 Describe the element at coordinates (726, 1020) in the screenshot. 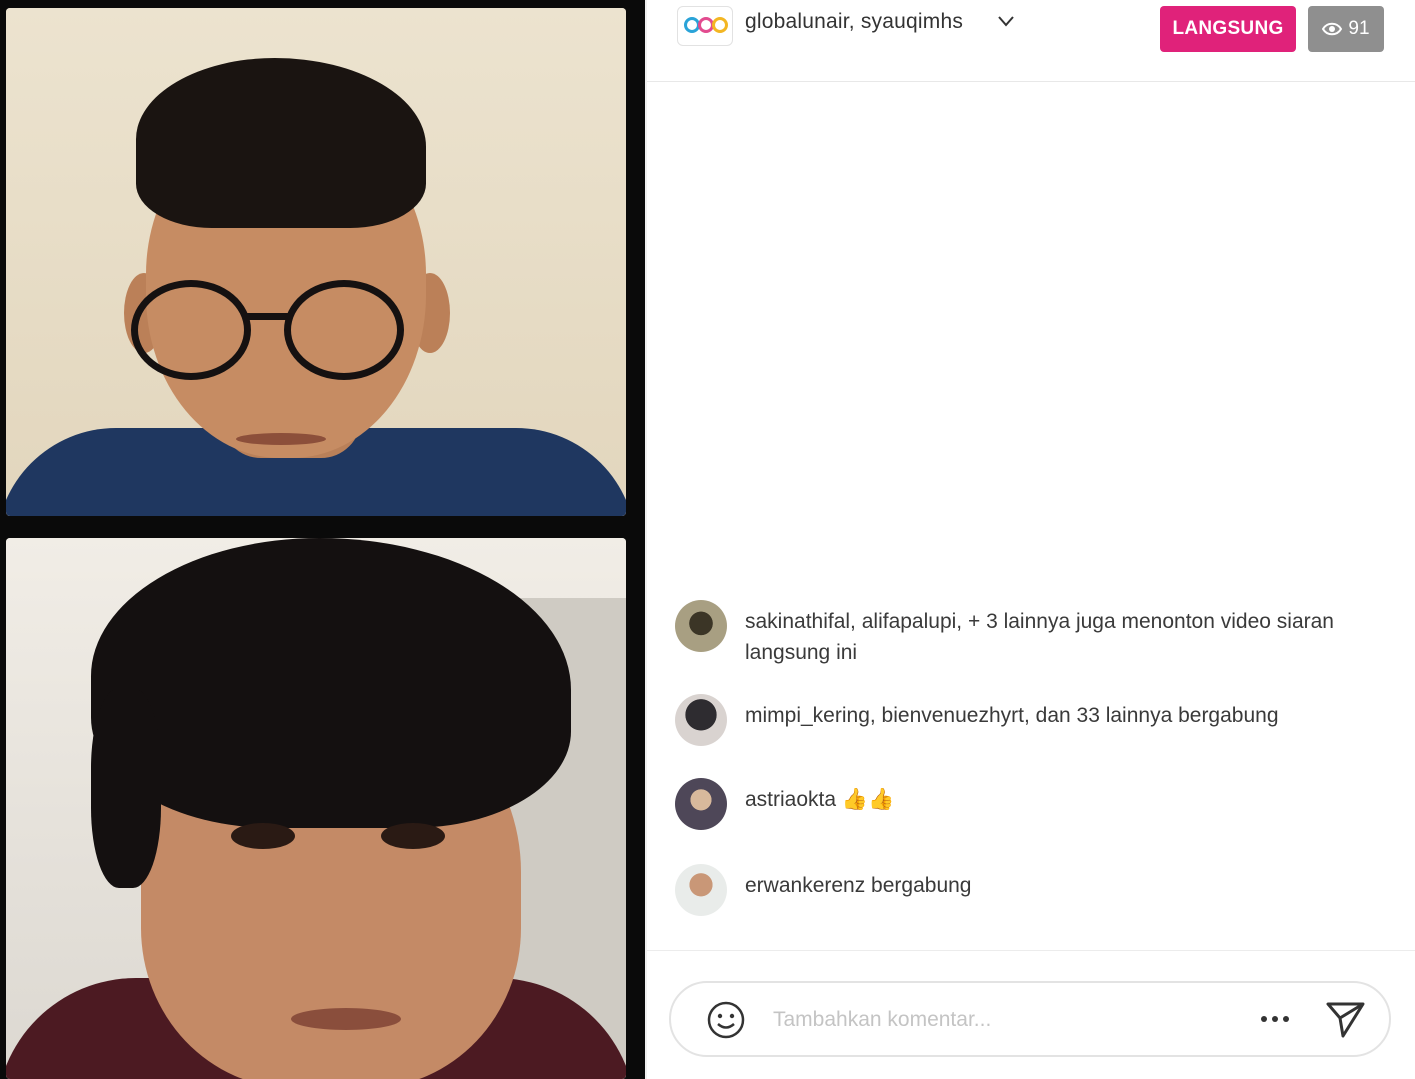

I see `emoji-icon` at that location.